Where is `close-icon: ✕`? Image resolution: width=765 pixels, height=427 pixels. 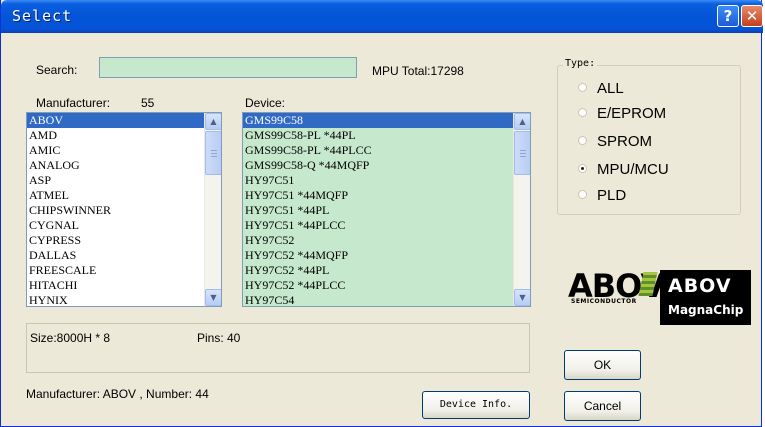 close-icon: ✕ is located at coordinates (752, 16).